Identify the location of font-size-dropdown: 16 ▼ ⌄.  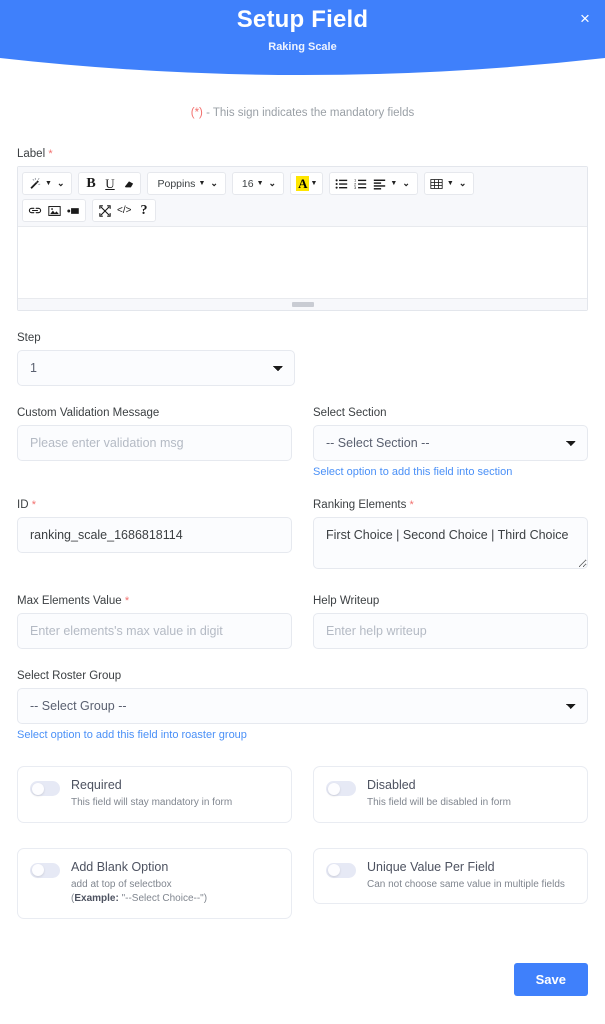
(258, 183).